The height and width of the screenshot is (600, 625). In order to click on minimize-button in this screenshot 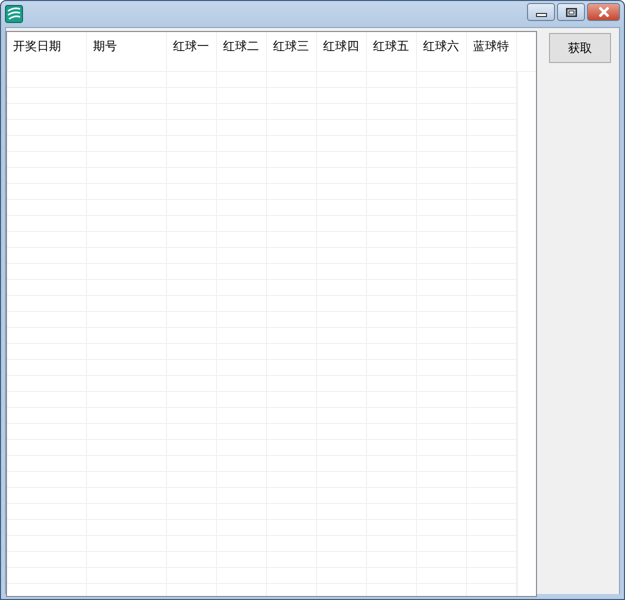, I will do `click(541, 12)`.